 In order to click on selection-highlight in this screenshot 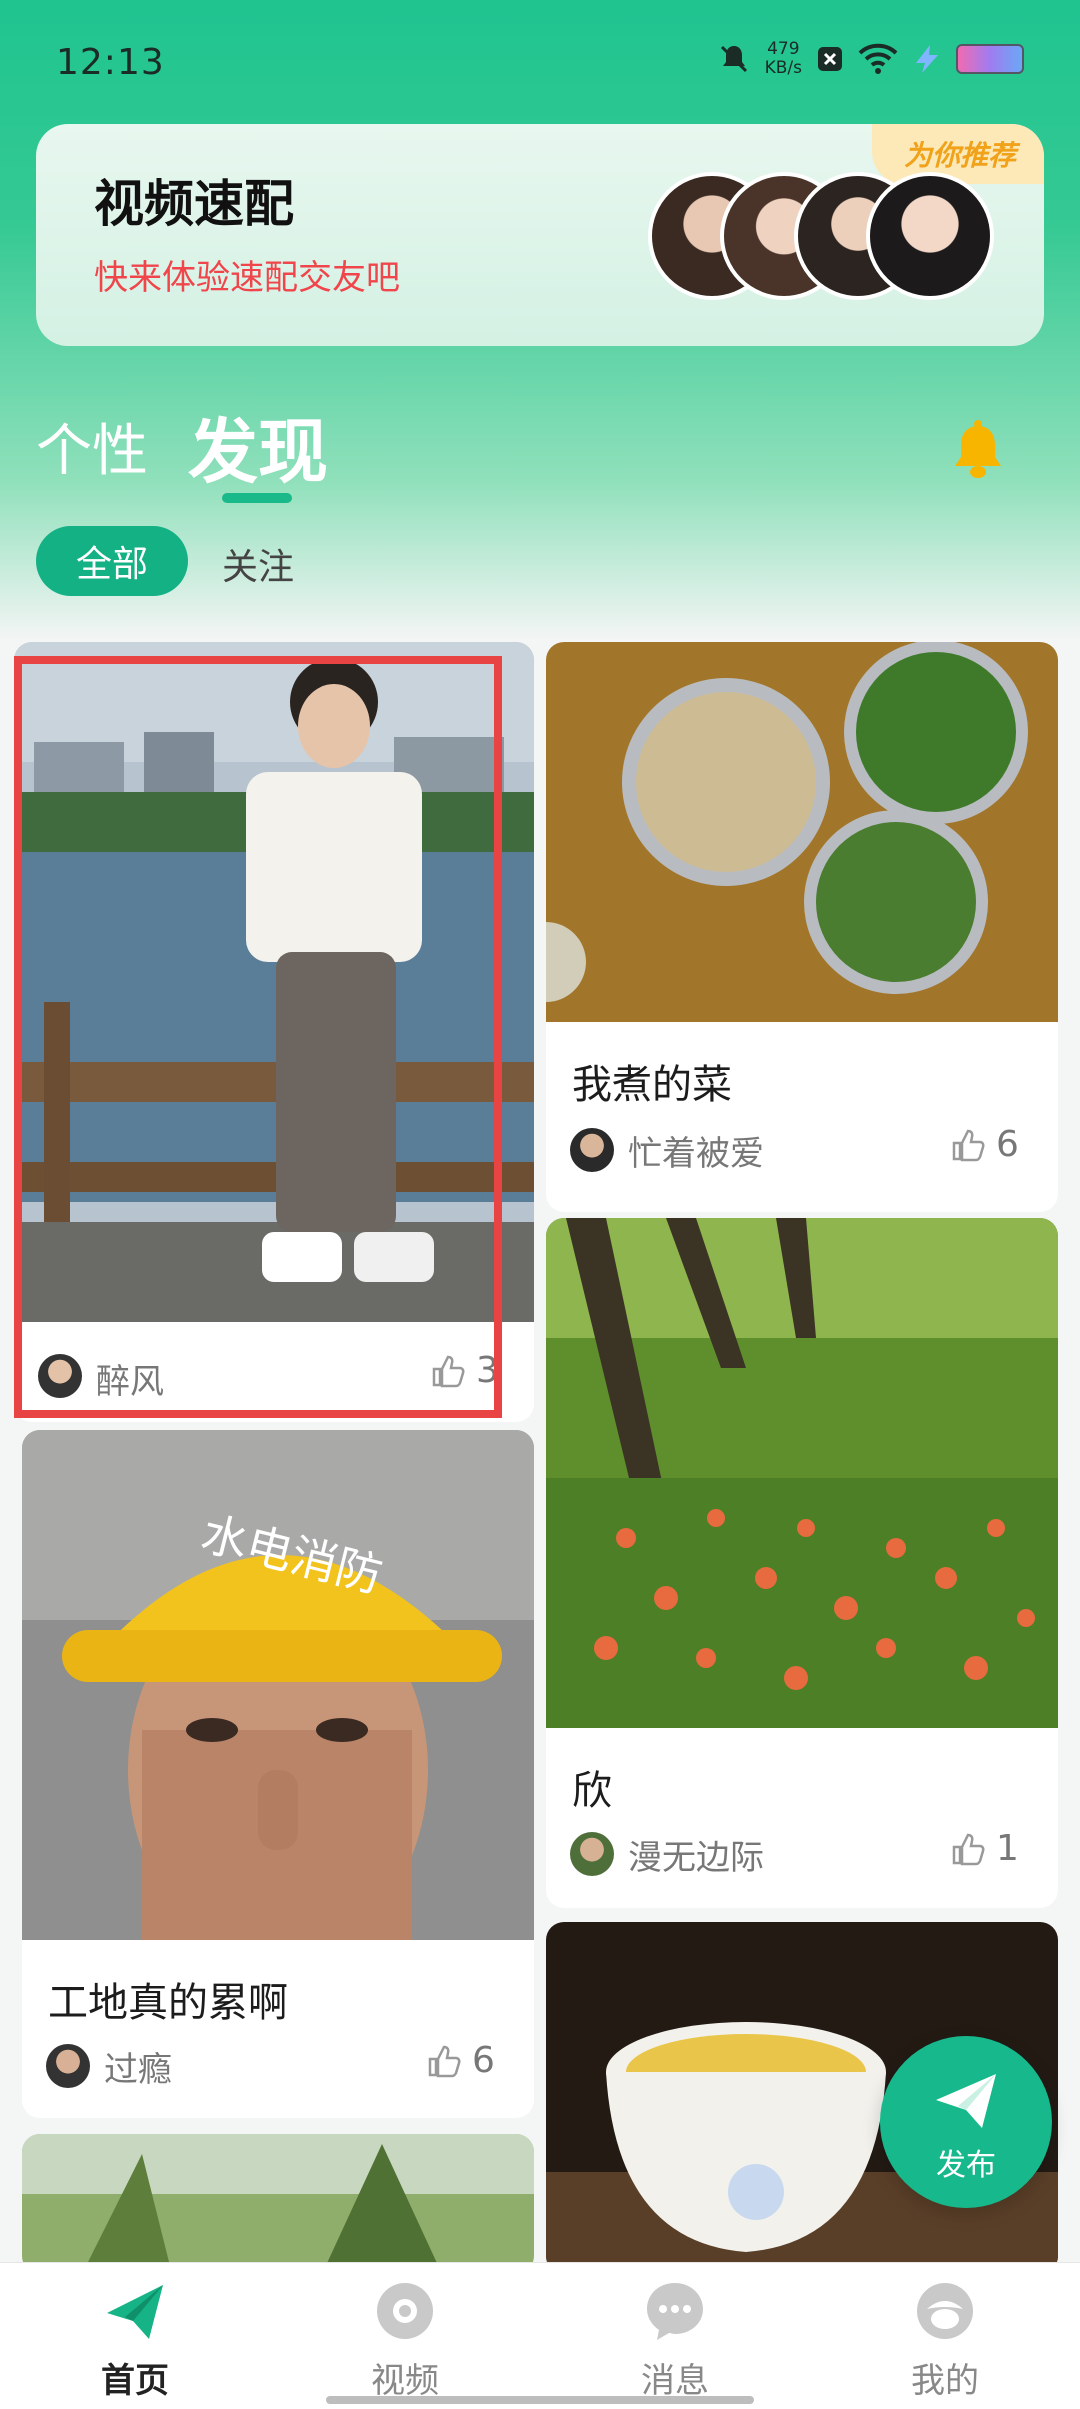, I will do `click(258, 1037)`.